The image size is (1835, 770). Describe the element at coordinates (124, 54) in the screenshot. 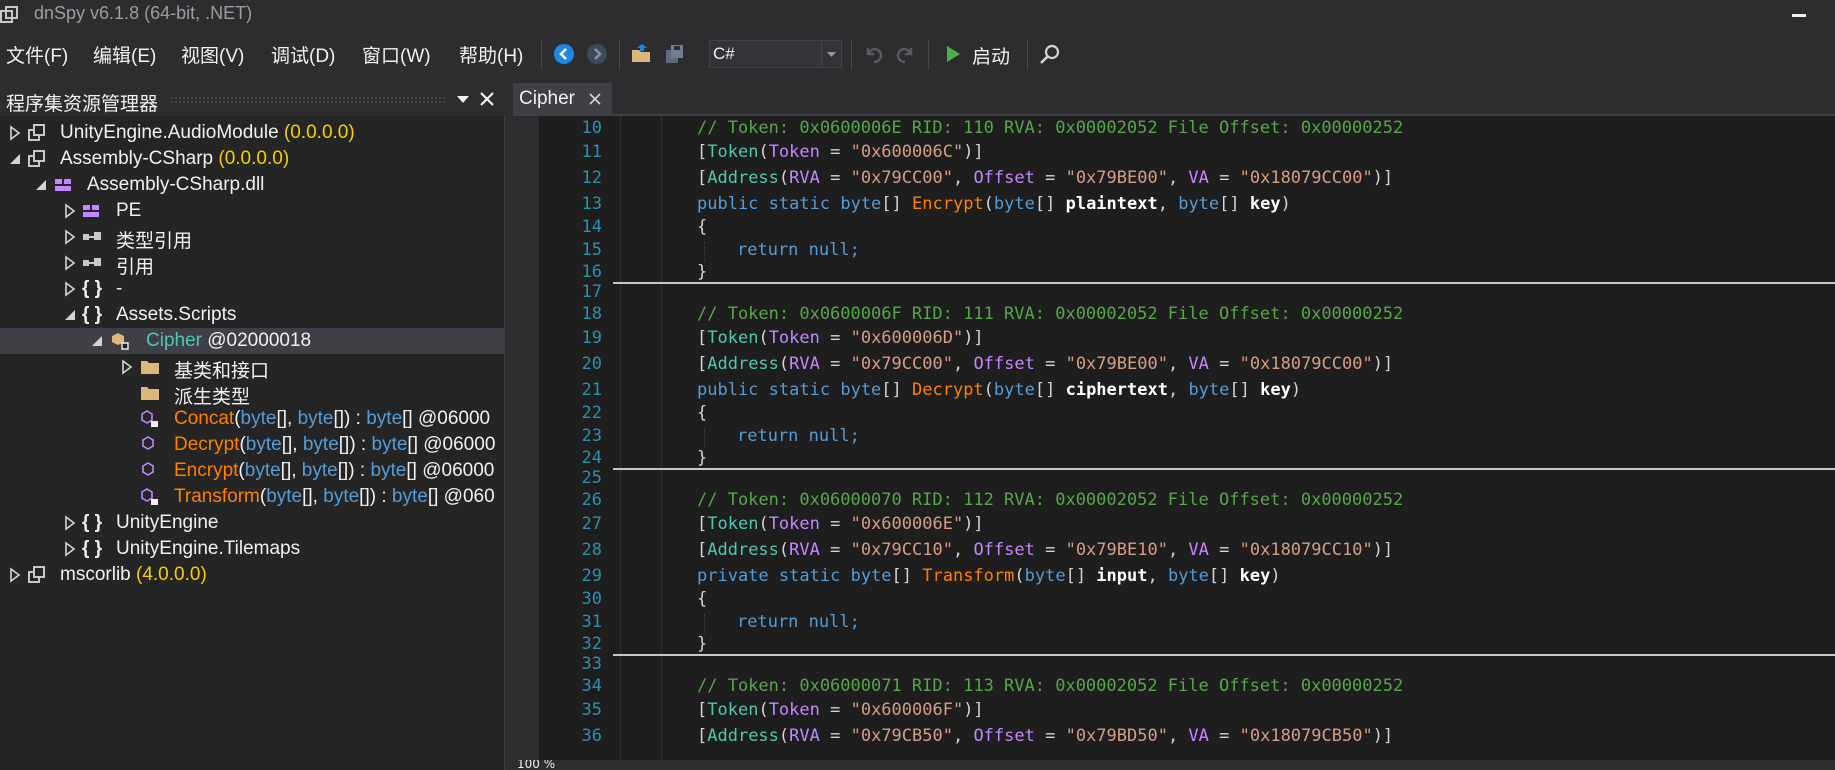

I see `menu-edit: 编辑(E)` at that location.